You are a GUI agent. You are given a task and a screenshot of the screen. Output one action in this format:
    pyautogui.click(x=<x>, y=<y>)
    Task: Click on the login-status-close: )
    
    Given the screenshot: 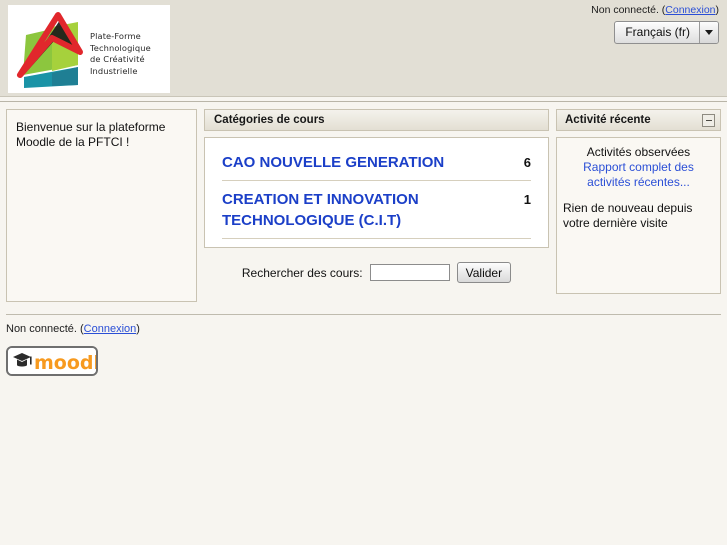 What is the action you would take?
    pyautogui.click(x=717, y=10)
    